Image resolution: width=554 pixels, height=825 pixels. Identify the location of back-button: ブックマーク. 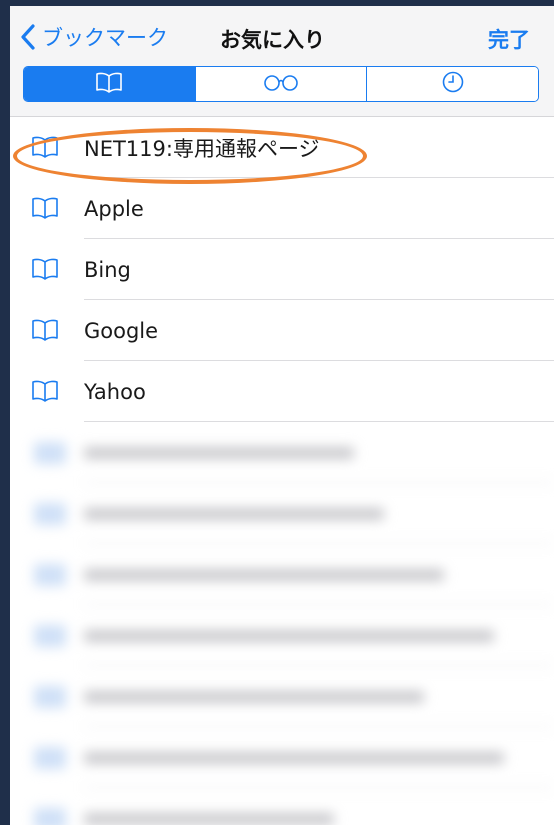
(94, 37).